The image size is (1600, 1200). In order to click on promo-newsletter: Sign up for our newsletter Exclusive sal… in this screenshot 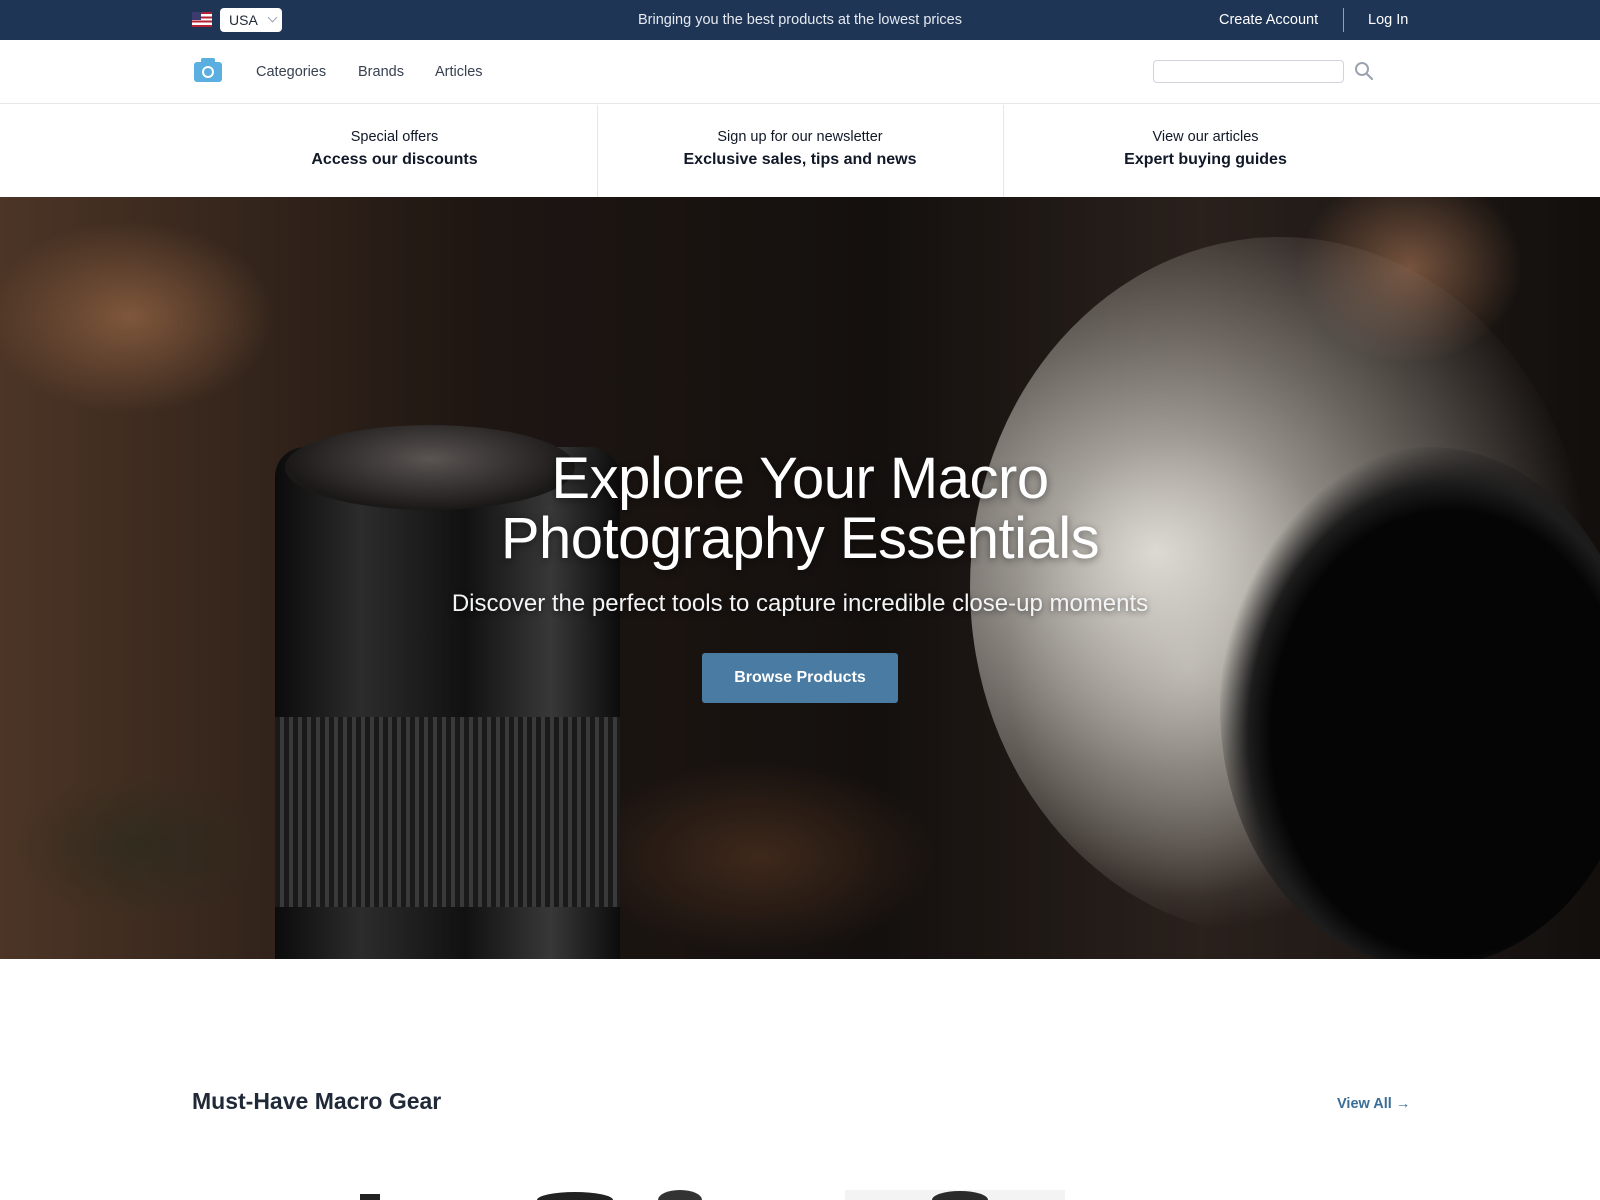, I will do `click(800, 151)`.